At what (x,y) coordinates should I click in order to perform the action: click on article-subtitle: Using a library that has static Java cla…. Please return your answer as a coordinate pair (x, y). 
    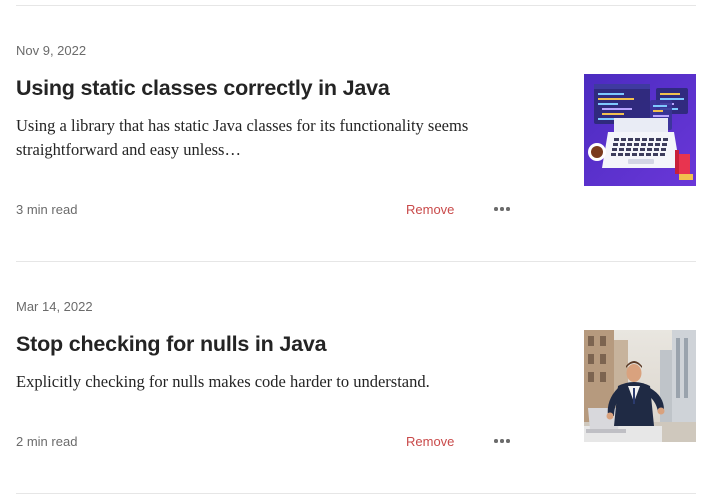
    Looking at the image, I should click on (266, 138).